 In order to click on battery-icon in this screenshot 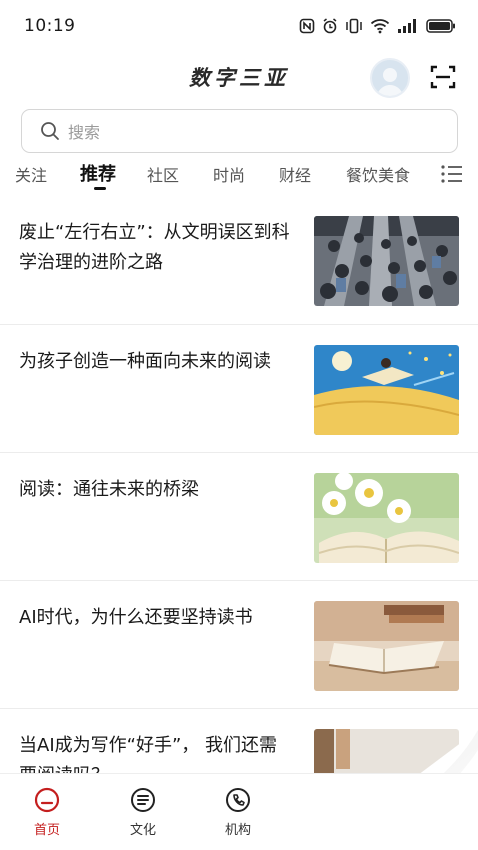, I will do `click(440, 26)`.